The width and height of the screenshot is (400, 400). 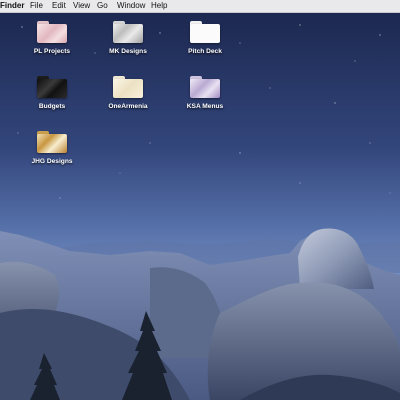 What do you see at coordinates (52, 161) in the screenshot?
I see `folder-label: JHG Designs` at bounding box center [52, 161].